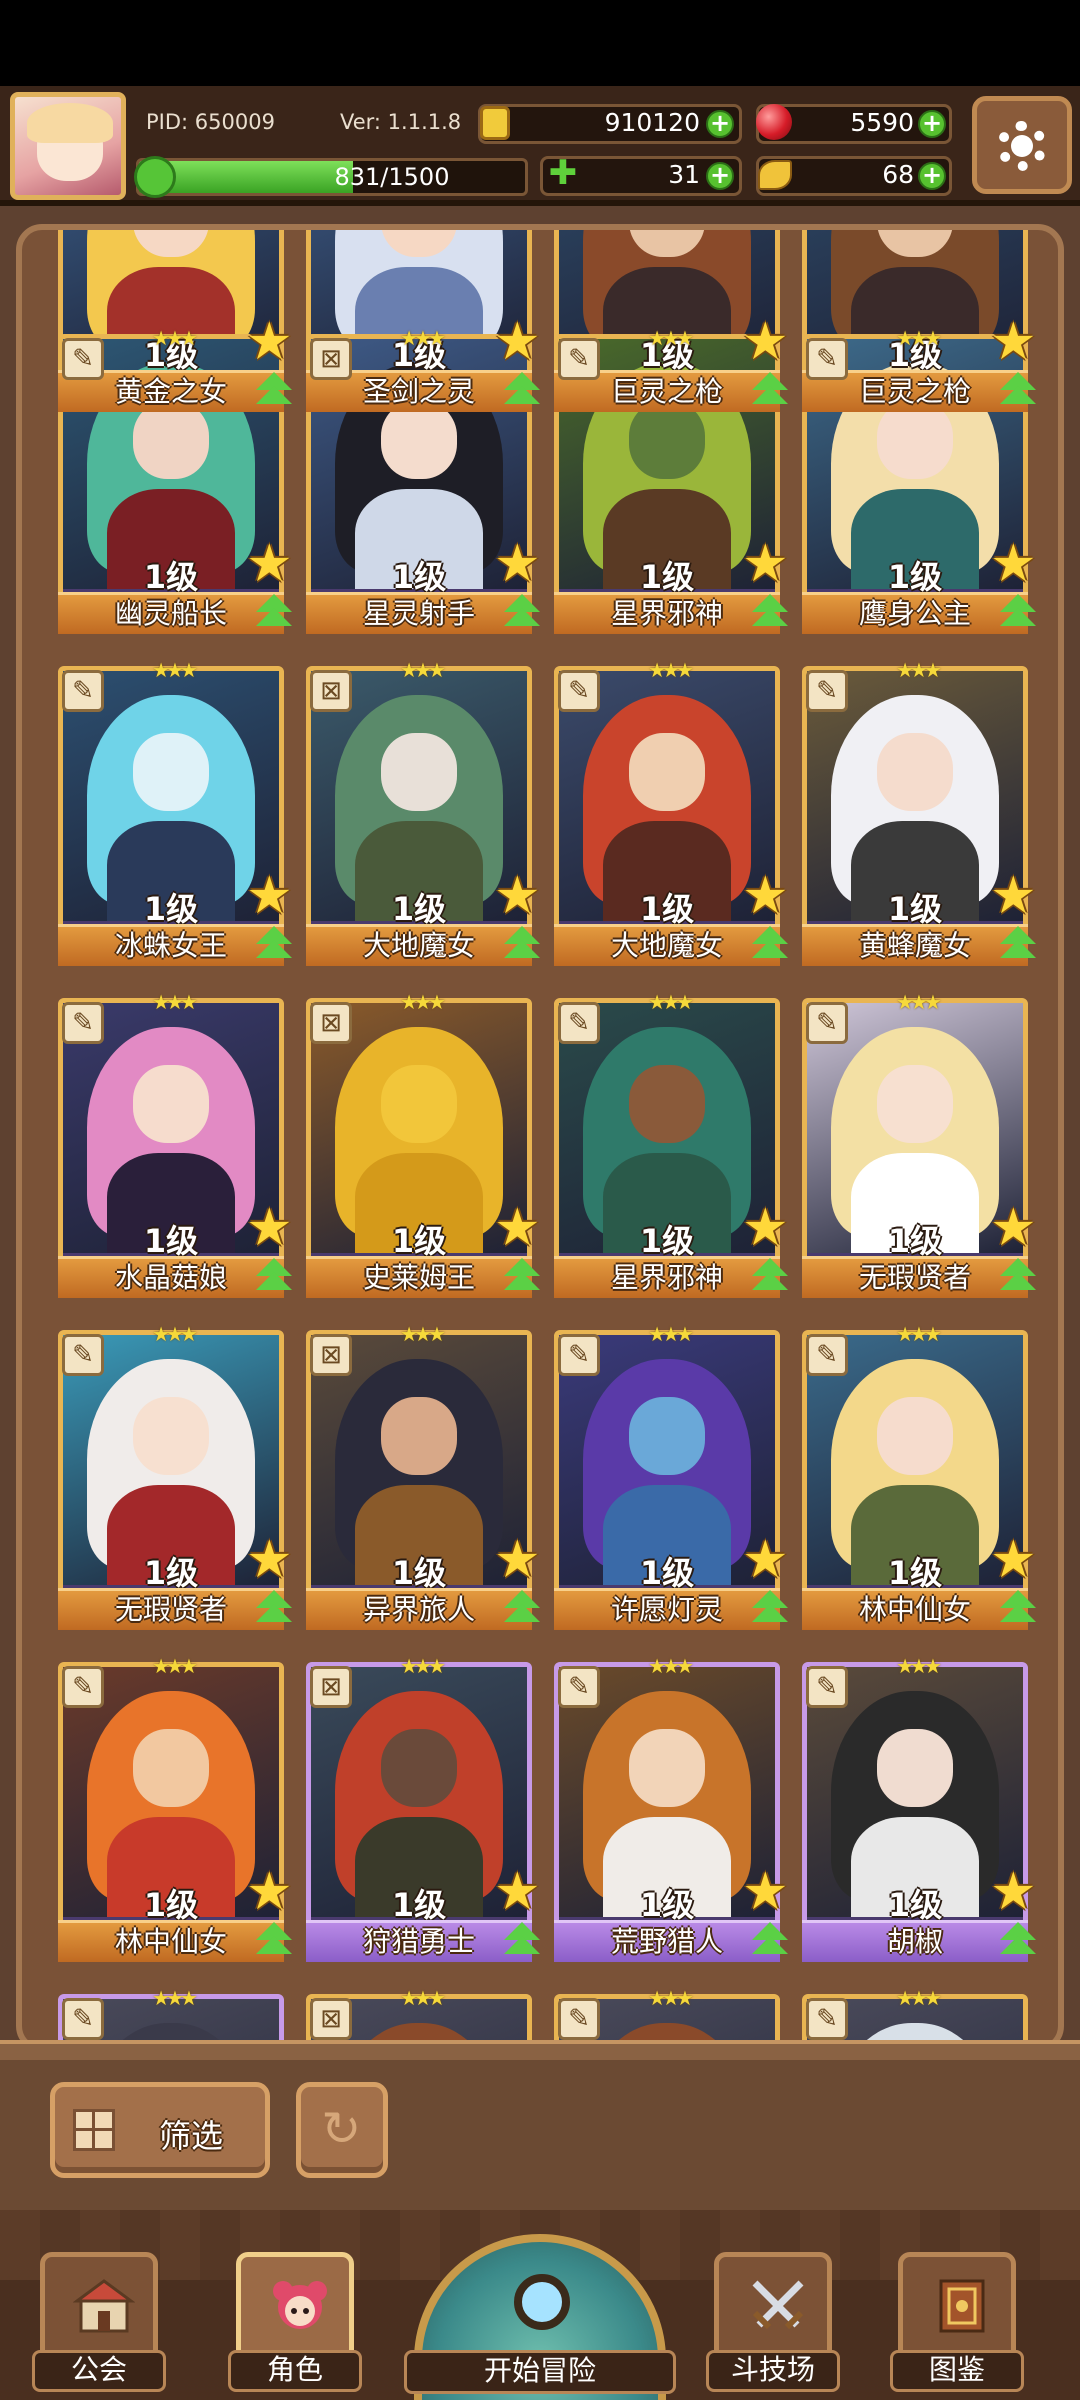  I want to click on xp-bar: 831/1500, so click(332, 177).